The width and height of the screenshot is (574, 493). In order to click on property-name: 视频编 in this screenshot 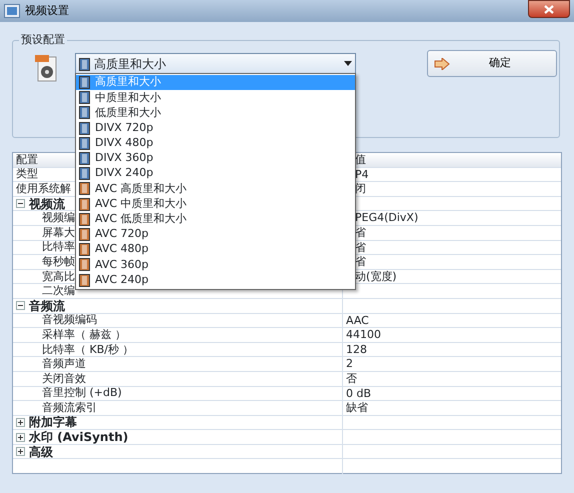, I will do `click(58, 218)`.